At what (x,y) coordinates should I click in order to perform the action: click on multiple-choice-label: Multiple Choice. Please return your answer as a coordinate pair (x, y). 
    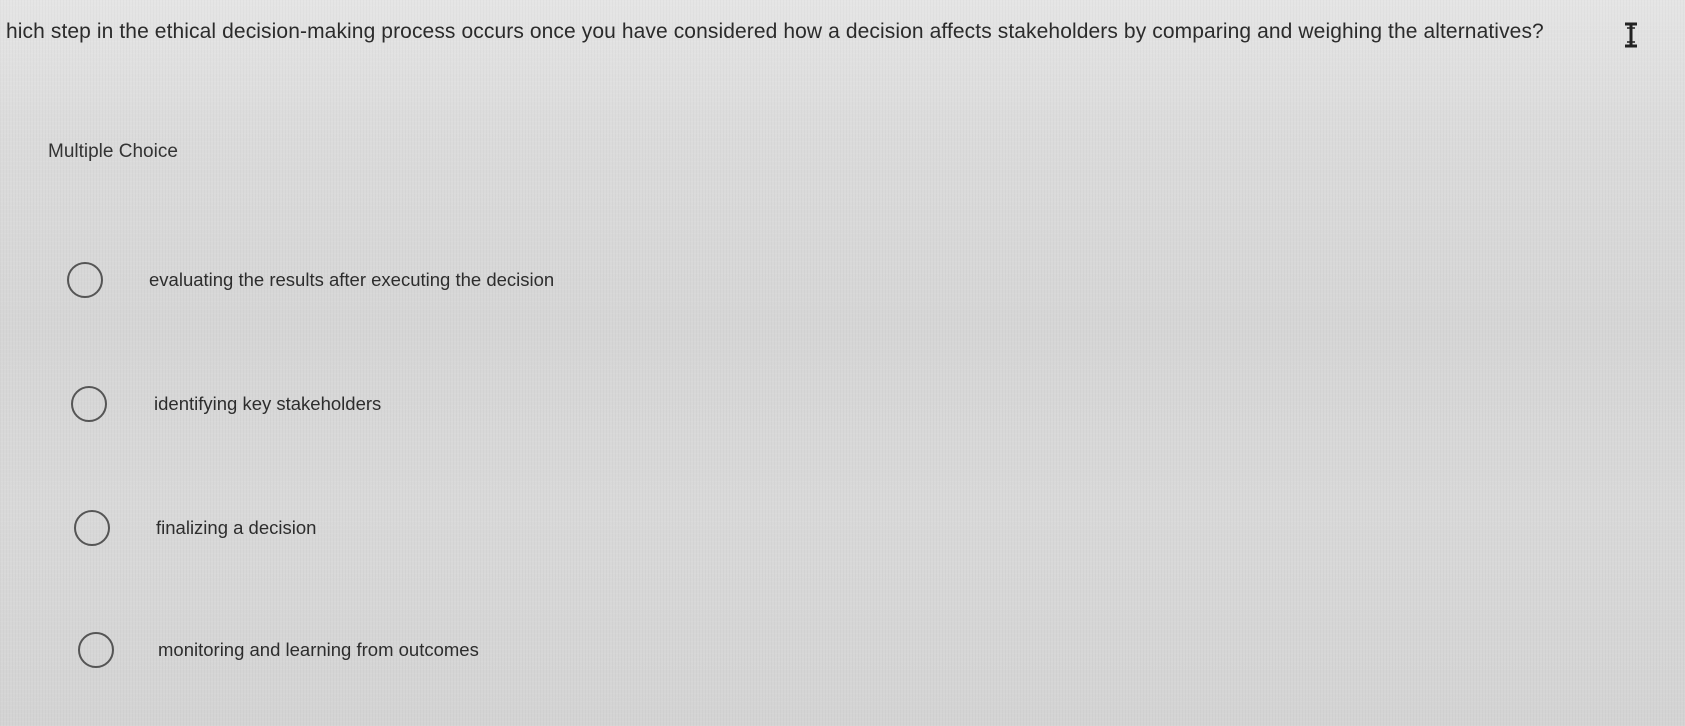
    Looking at the image, I should click on (113, 151).